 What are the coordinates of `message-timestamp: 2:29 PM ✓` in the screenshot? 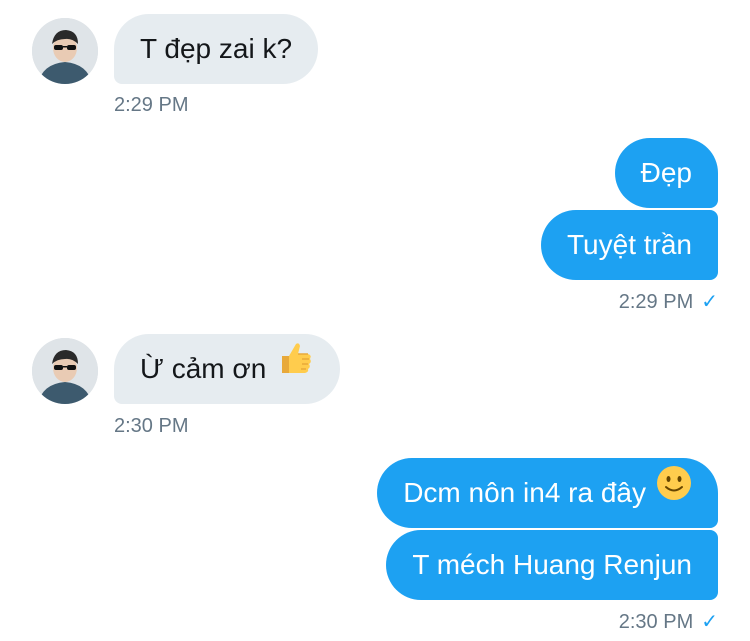 It's located at (668, 302).